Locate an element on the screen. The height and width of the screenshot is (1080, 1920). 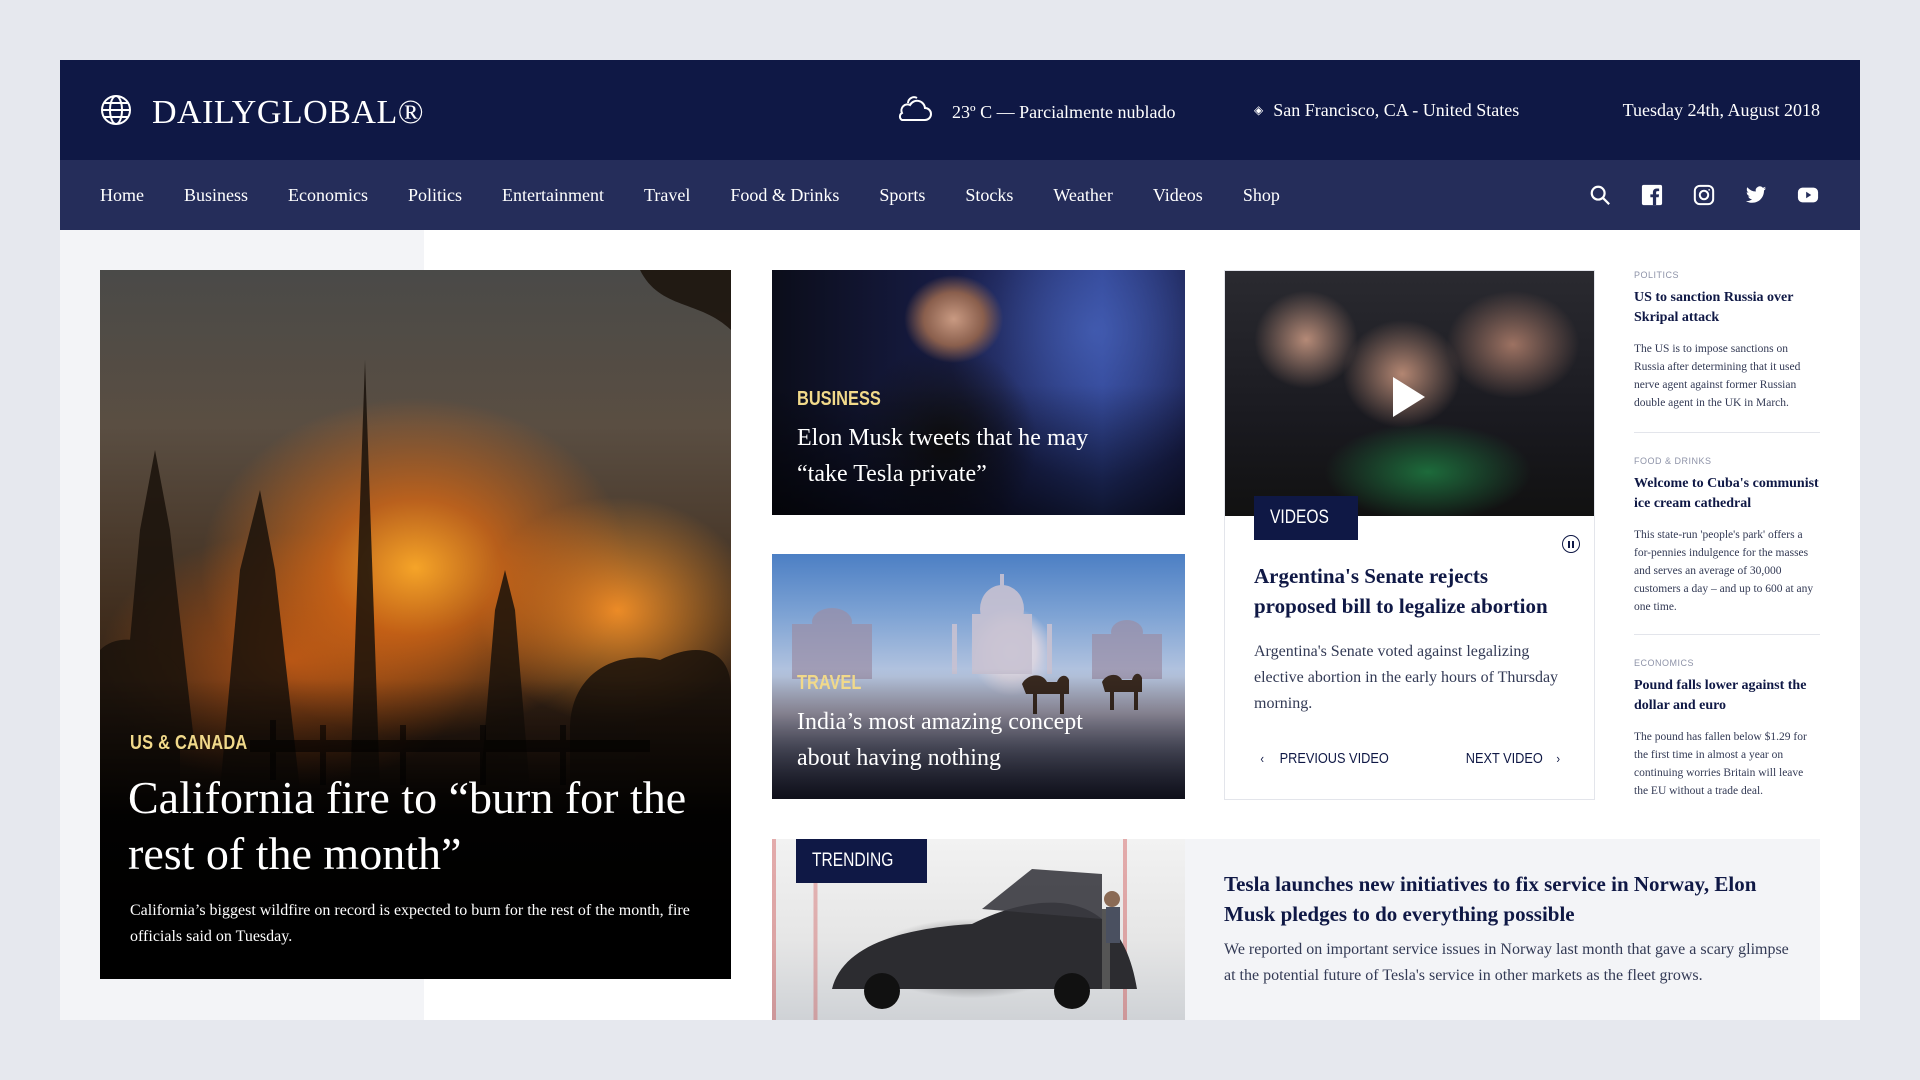
sidebar-category: FOOD & DRINKS is located at coordinates (1727, 461).